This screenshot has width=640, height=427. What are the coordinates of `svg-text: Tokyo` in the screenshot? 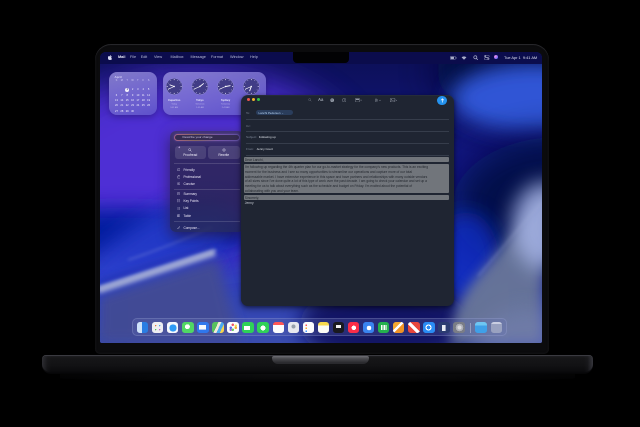 It's located at (200, 100).